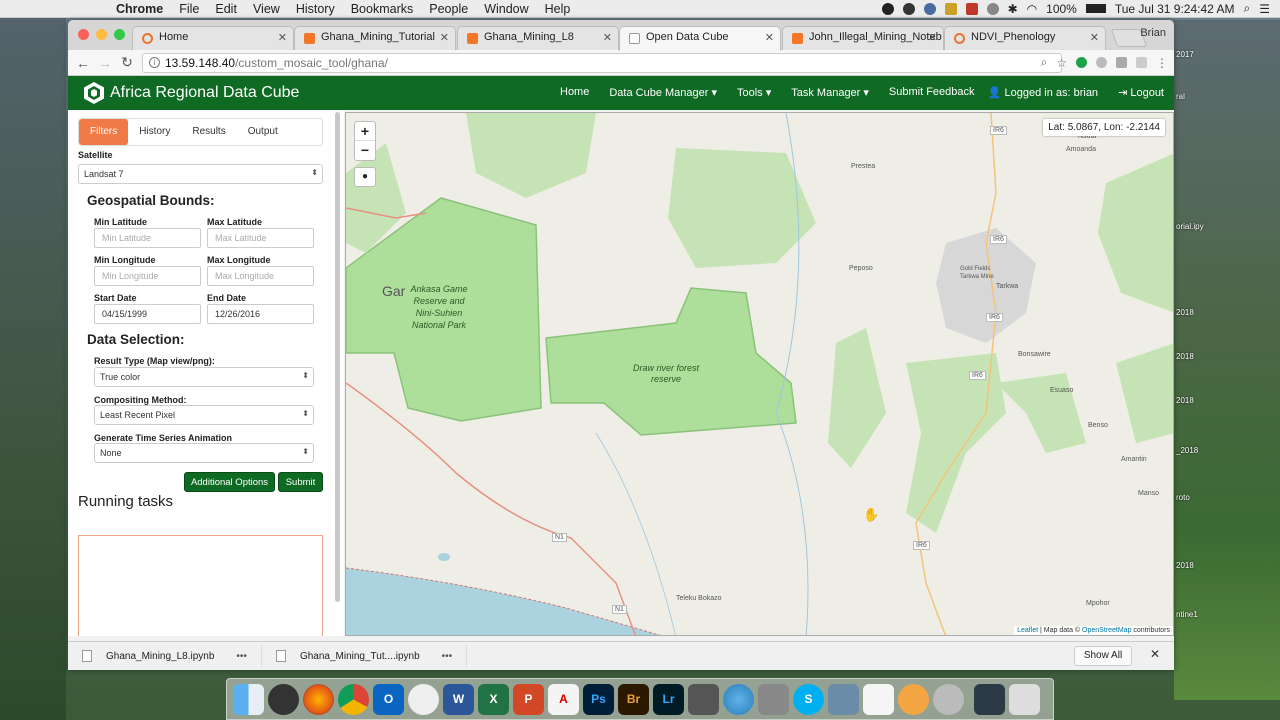  Describe the element at coordinates (558, 9) in the screenshot. I see `menu-help: Help` at that location.